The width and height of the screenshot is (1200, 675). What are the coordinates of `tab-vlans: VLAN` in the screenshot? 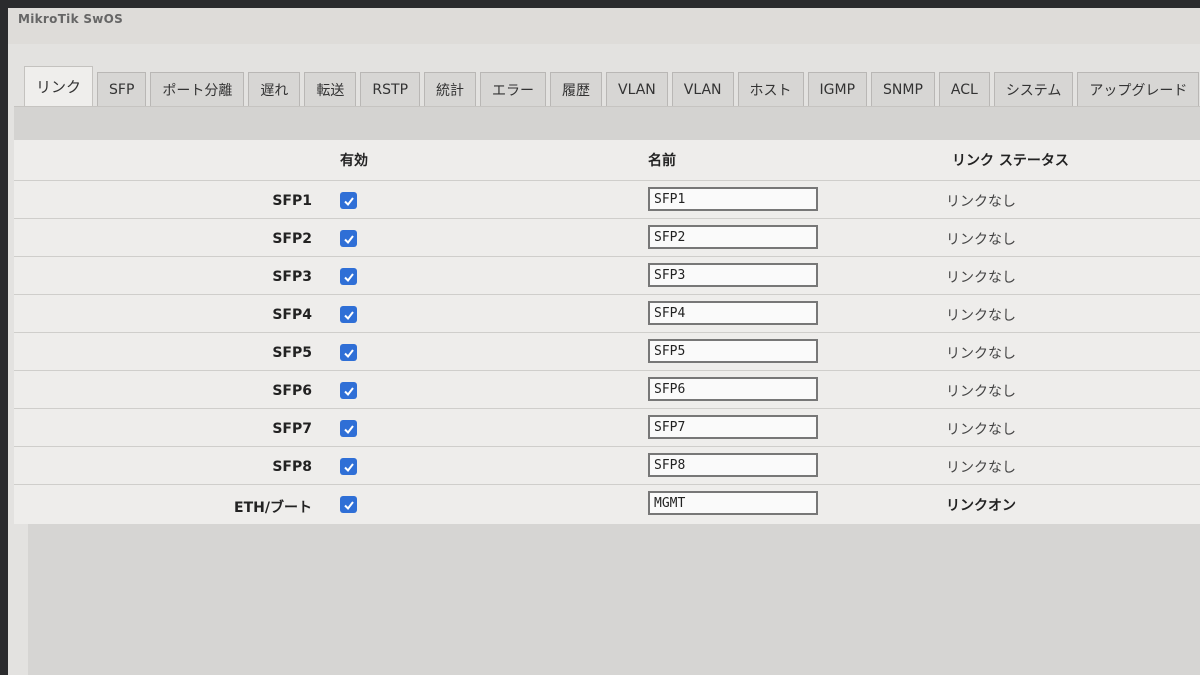 It's located at (702, 89).